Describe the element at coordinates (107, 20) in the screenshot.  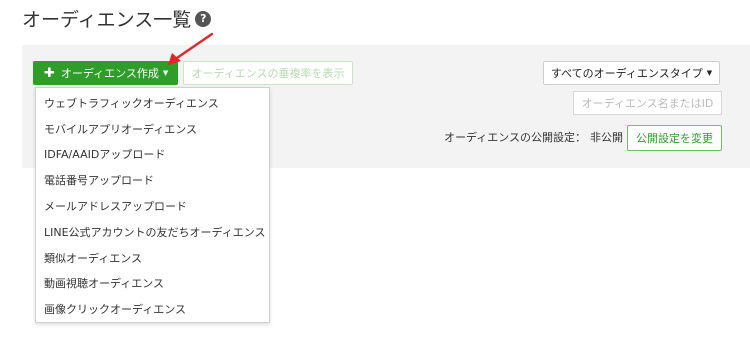
I see `page-title-text: オーディエンス一覧` at that location.